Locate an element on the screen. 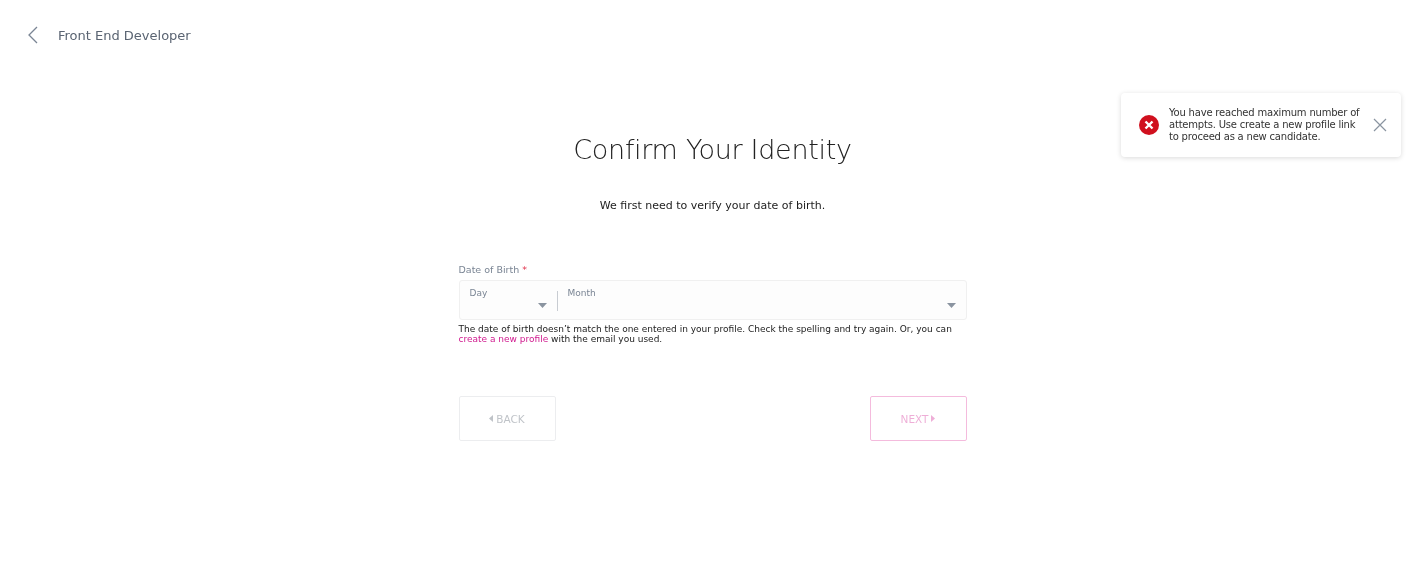 The image size is (1425, 583). page-subtitle: We first need to verify your date of birth. is located at coordinates (712, 205).